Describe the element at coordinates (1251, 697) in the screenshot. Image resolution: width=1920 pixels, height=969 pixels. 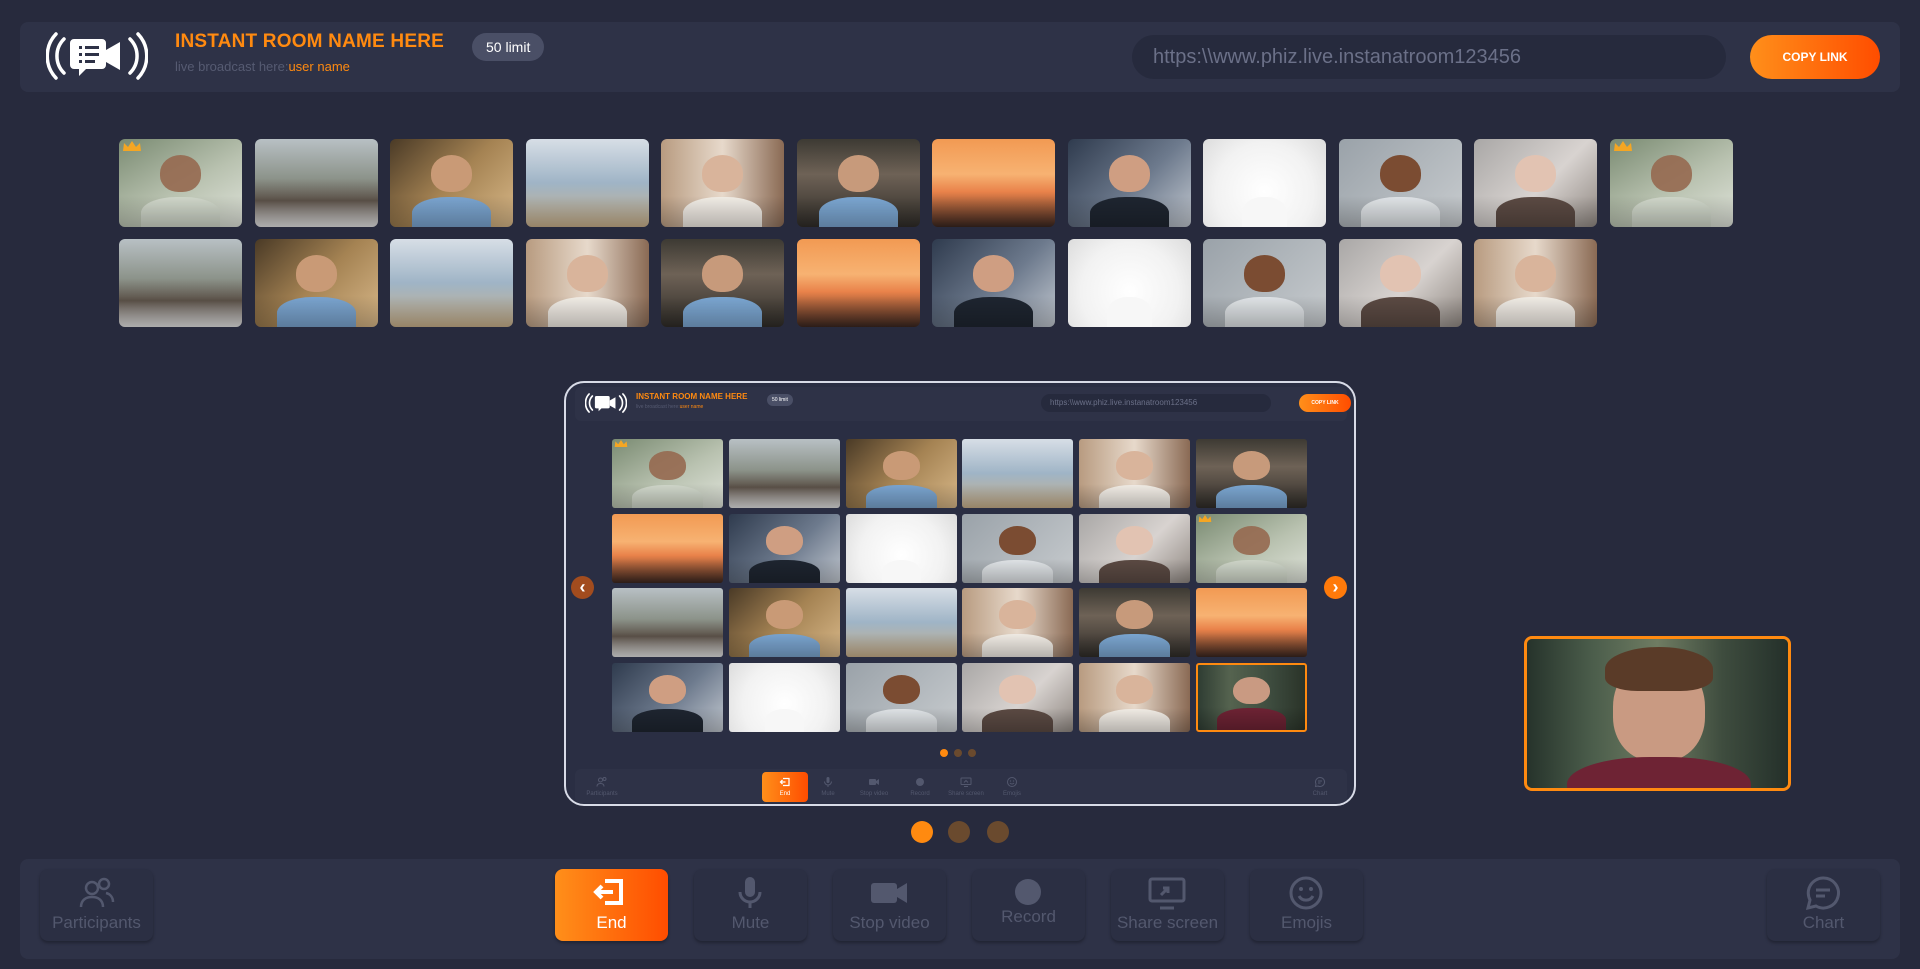
I see `video-tile-active` at that location.